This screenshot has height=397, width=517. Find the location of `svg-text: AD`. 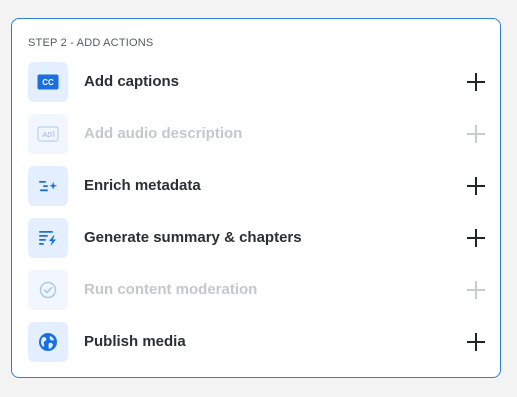

svg-text: AD is located at coordinates (46, 135).